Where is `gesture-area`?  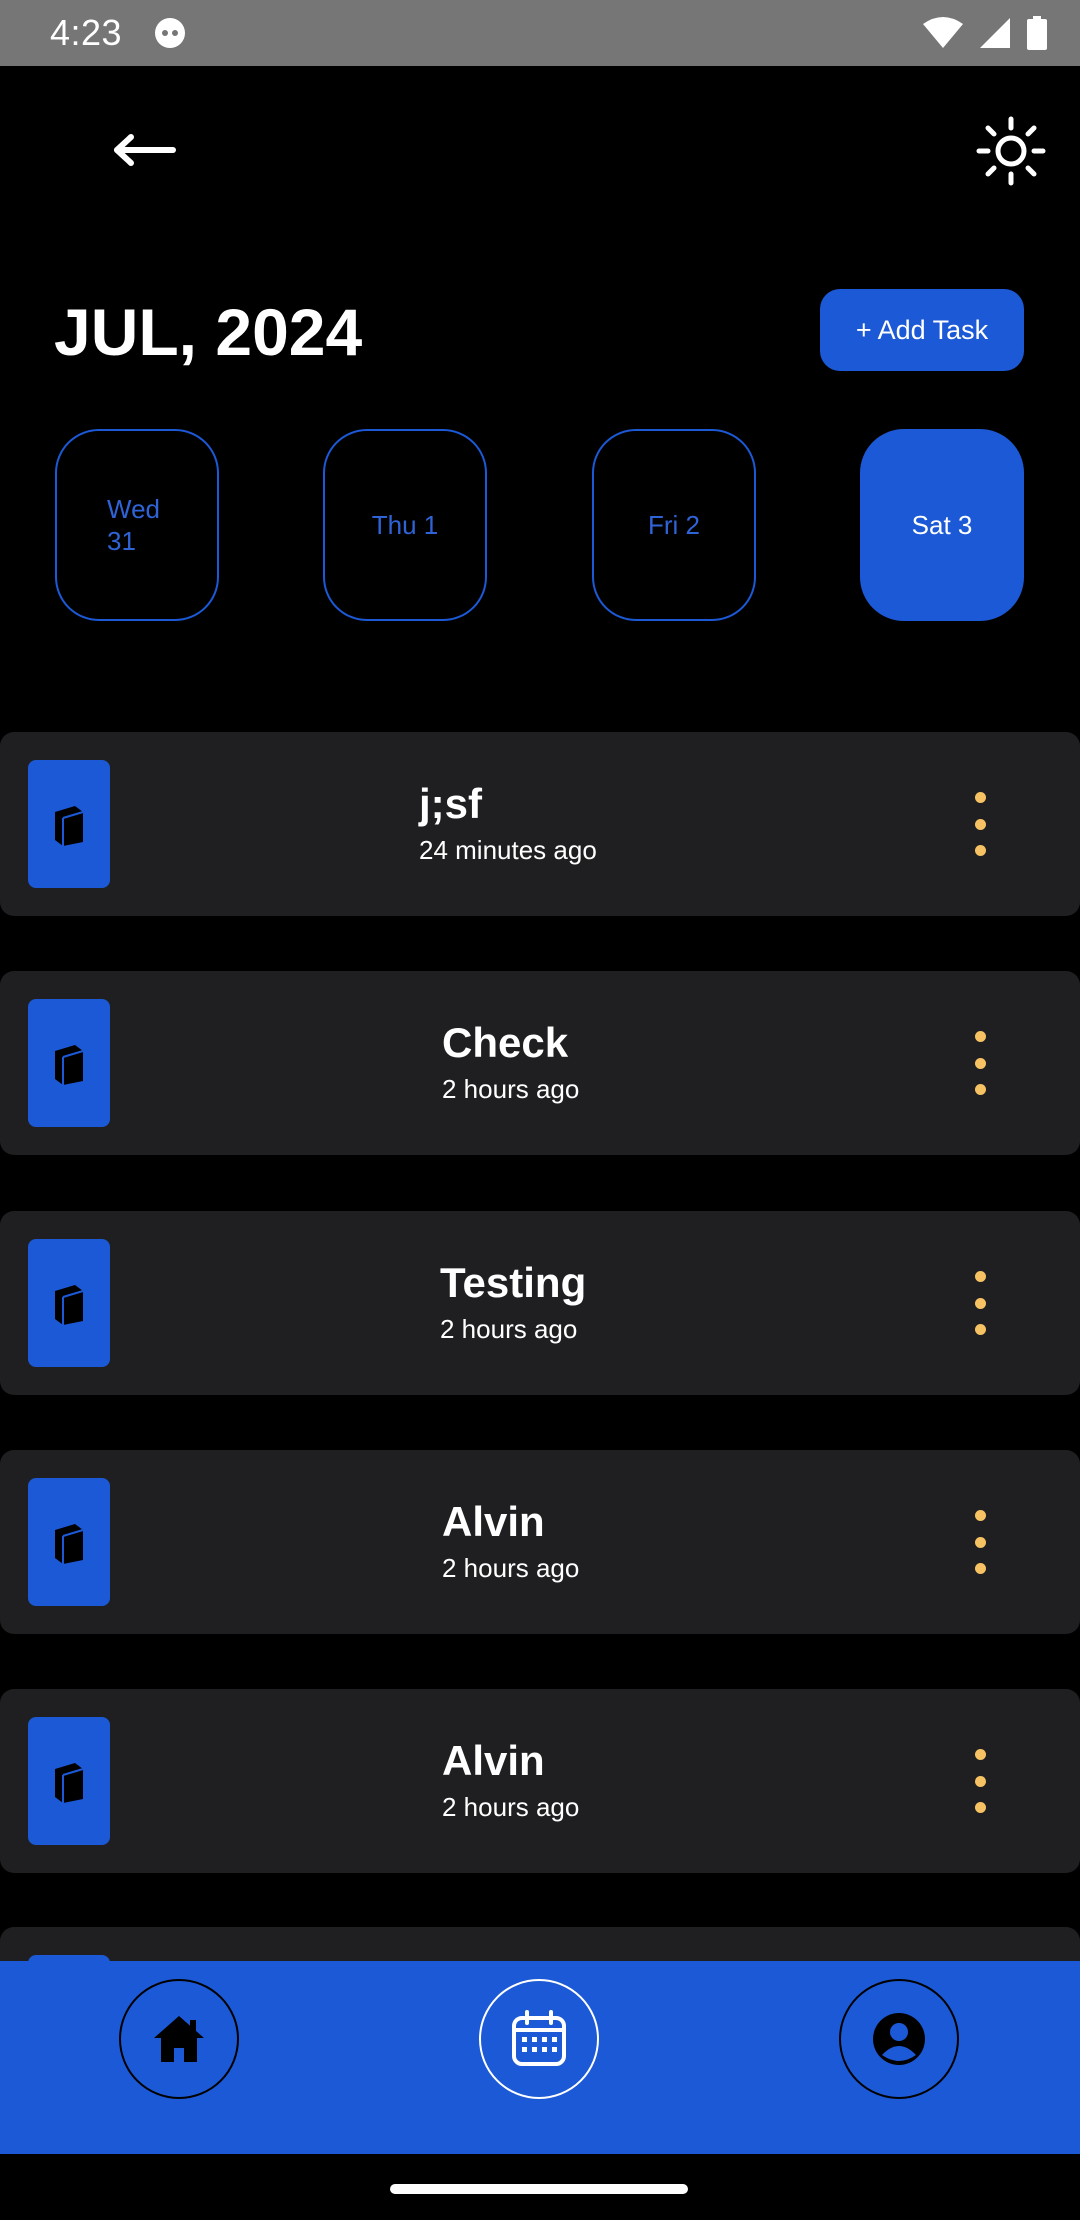 gesture-area is located at coordinates (540, 2187).